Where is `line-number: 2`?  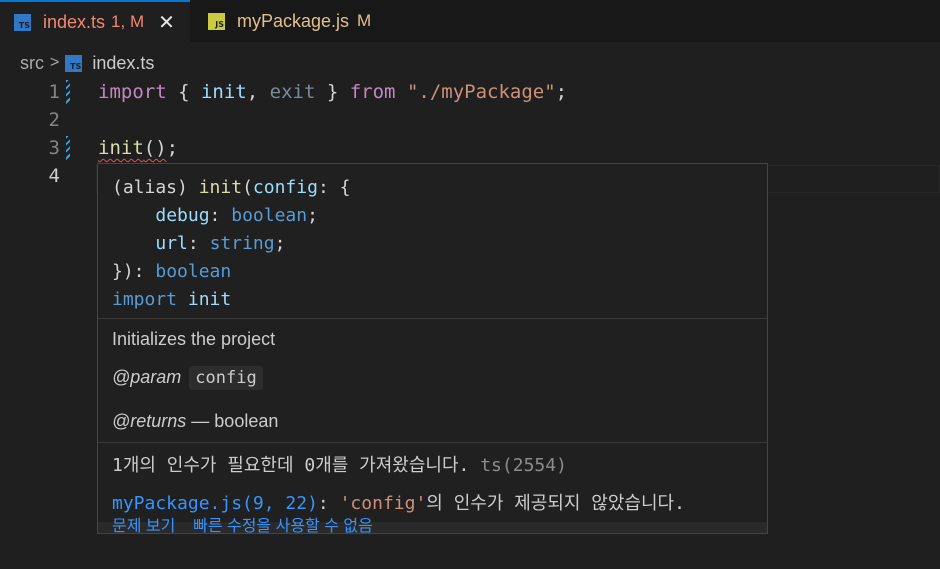
line-number: 2 is located at coordinates (54, 120).